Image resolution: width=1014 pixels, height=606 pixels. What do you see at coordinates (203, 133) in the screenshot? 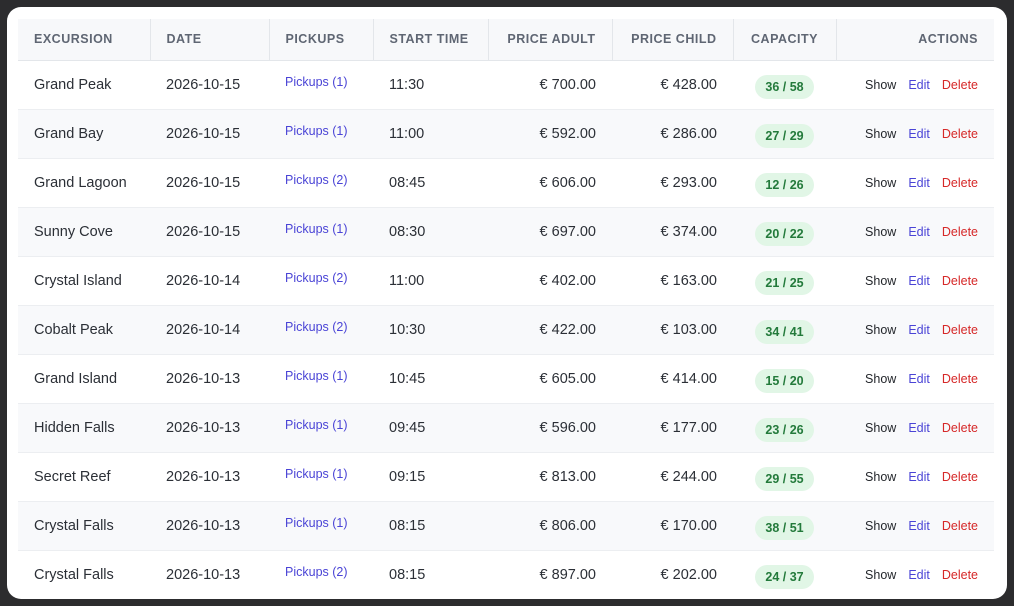
I see `cell-date: 2026-10-15` at bounding box center [203, 133].